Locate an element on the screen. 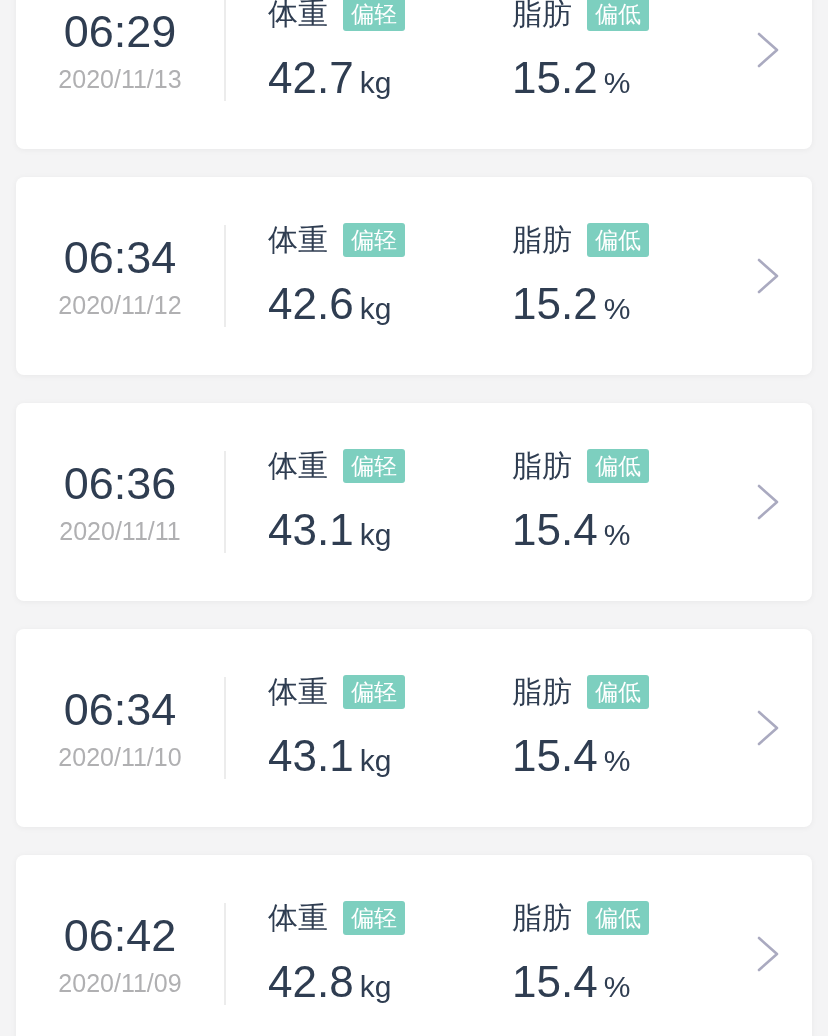 This screenshot has width=828, height=1036. metric-value: 42.6 is located at coordinates (311, 304).